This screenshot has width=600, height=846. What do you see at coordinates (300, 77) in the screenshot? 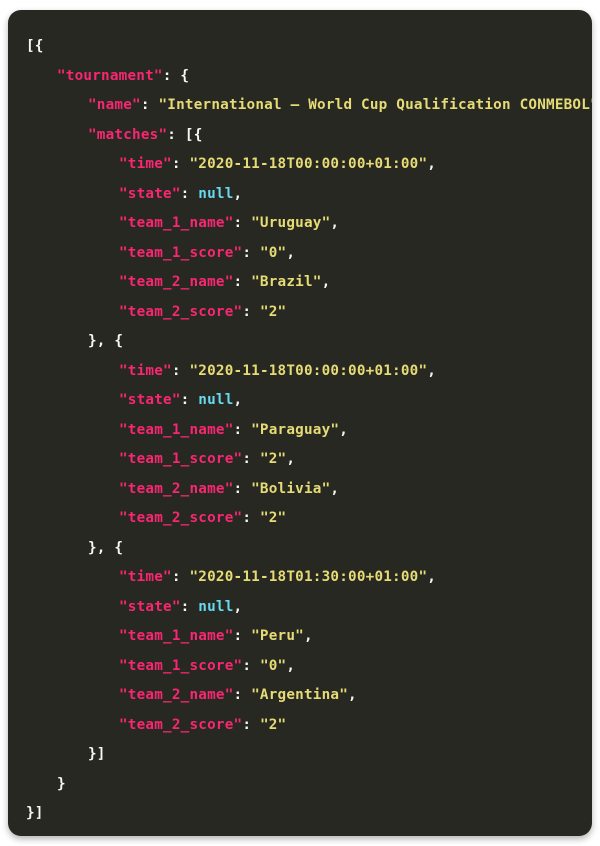
I see `json-tournament-open: "tournament": {` at bounding box center [300, 77].